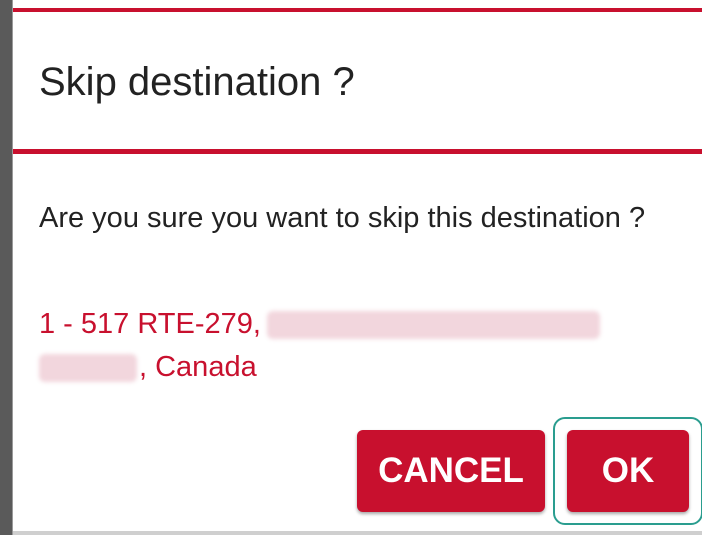 The width and height of the screenshot is (702, 535). Describe the element at coordinates (150, 324) in the screenshot. I see `address-line-prefix: 1 - 517 RTE-279,` at that location.